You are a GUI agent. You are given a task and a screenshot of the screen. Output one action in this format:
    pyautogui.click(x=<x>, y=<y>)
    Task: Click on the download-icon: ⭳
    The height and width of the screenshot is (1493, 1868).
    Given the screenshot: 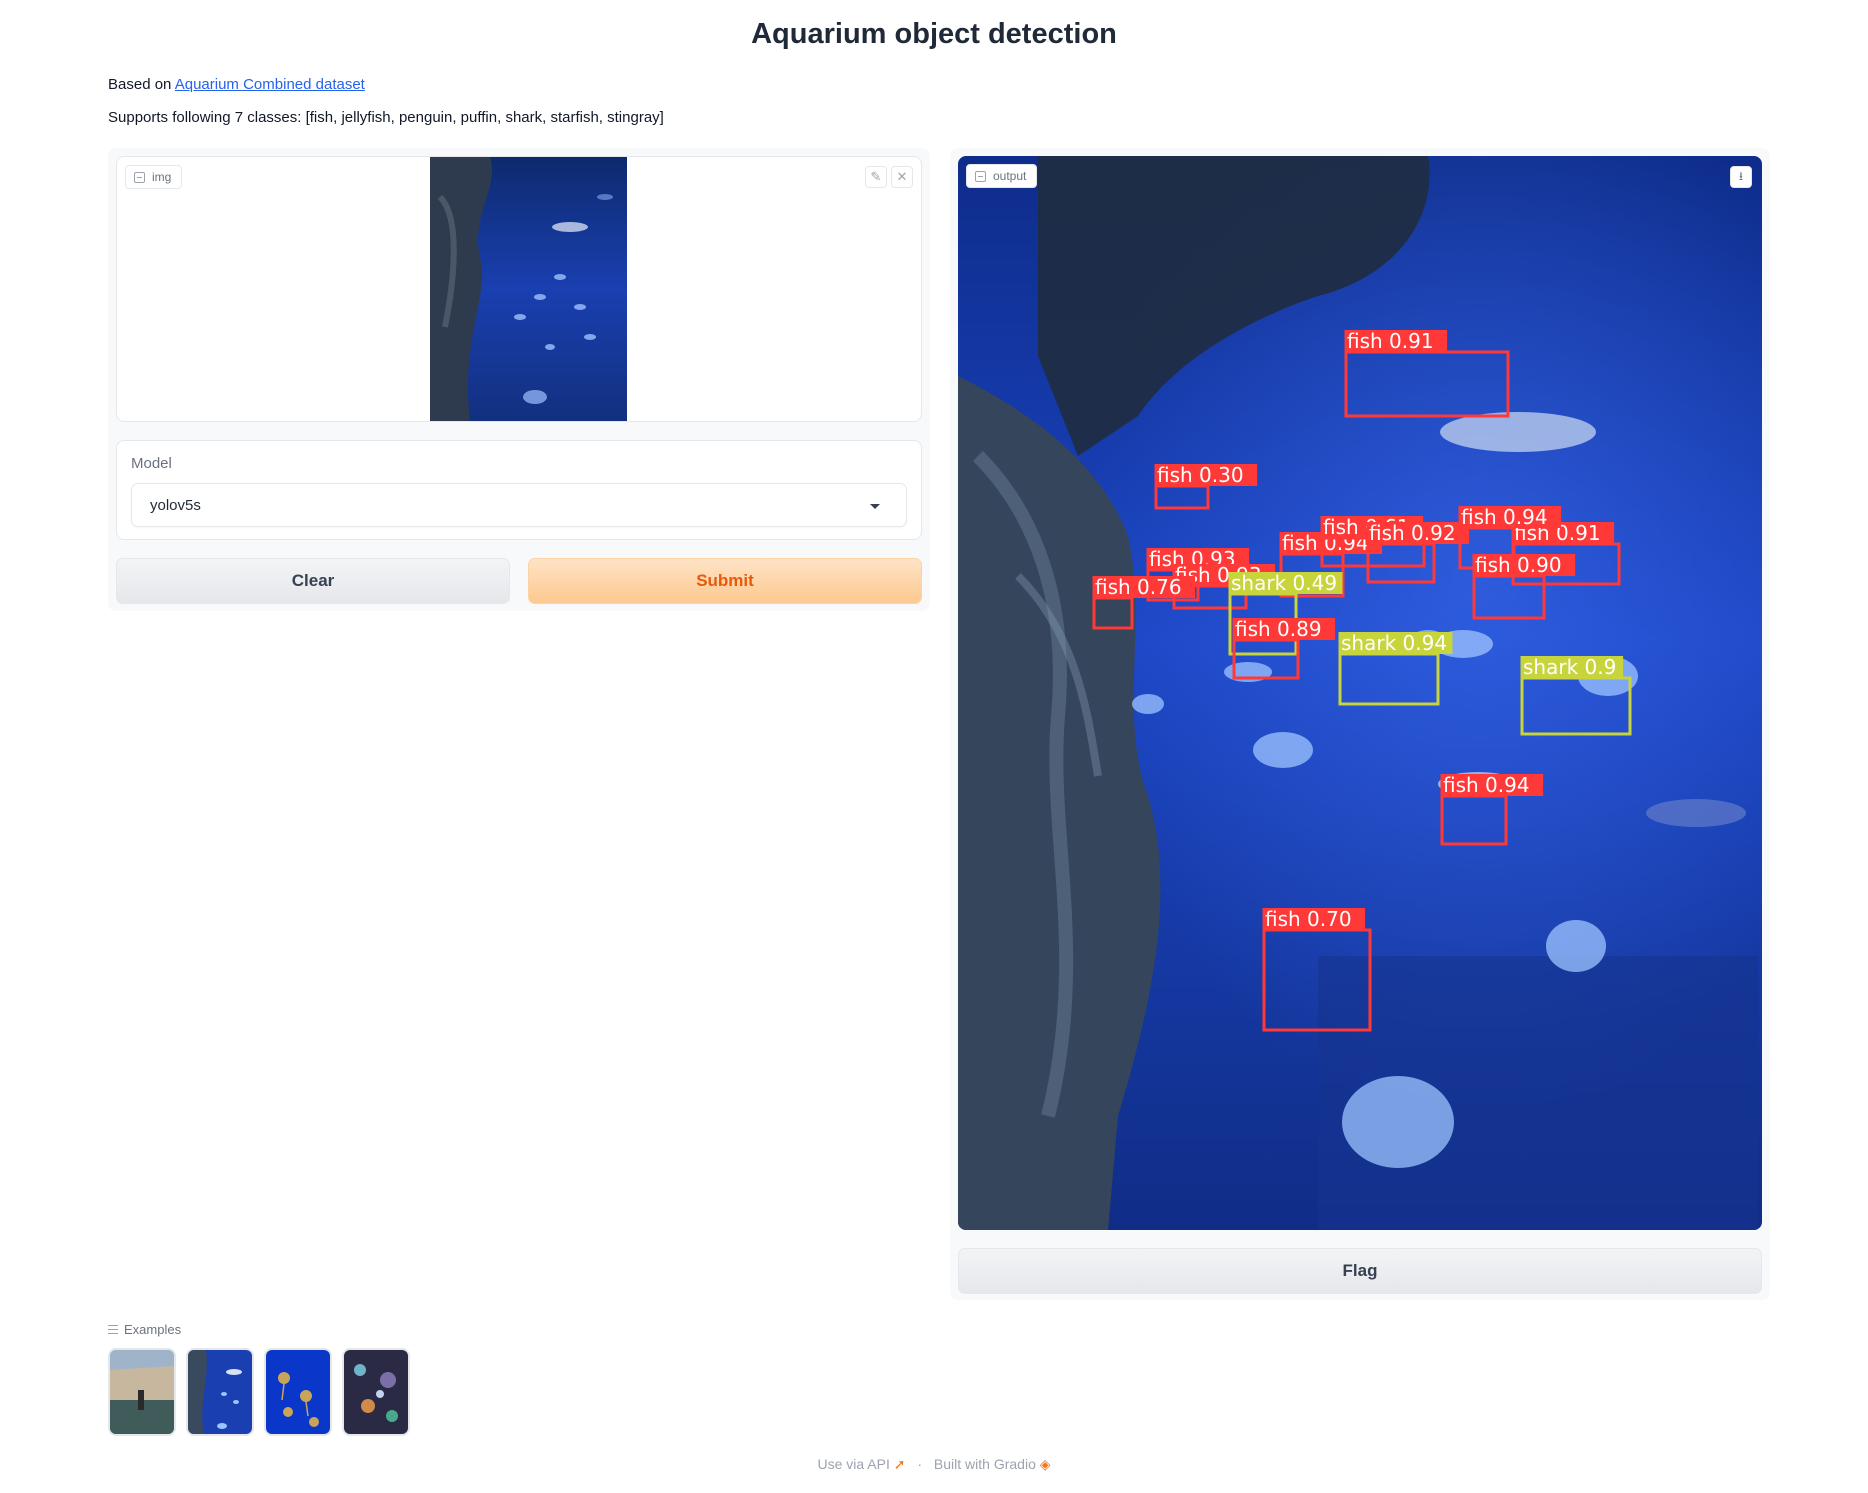 What is the action you would take?
    pyautogui.click(x=1741, y=177)
    